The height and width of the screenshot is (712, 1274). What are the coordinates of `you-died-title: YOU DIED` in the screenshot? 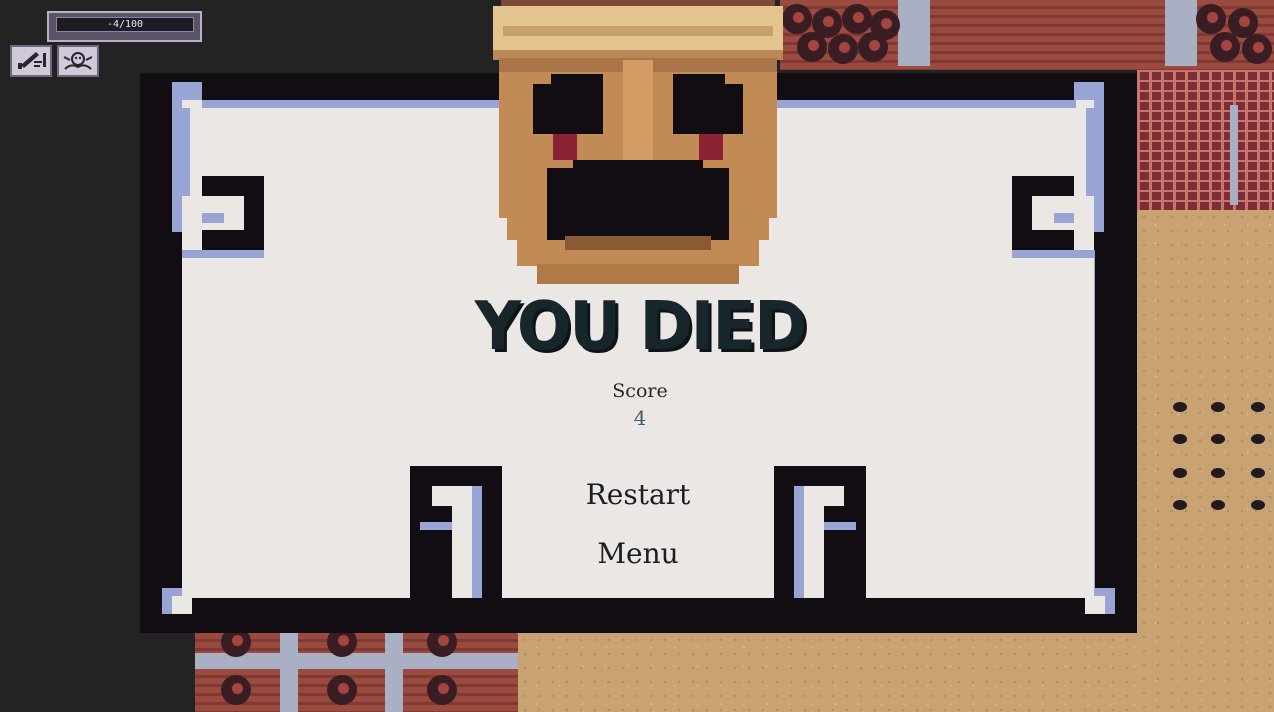 It's located at (641, 327).